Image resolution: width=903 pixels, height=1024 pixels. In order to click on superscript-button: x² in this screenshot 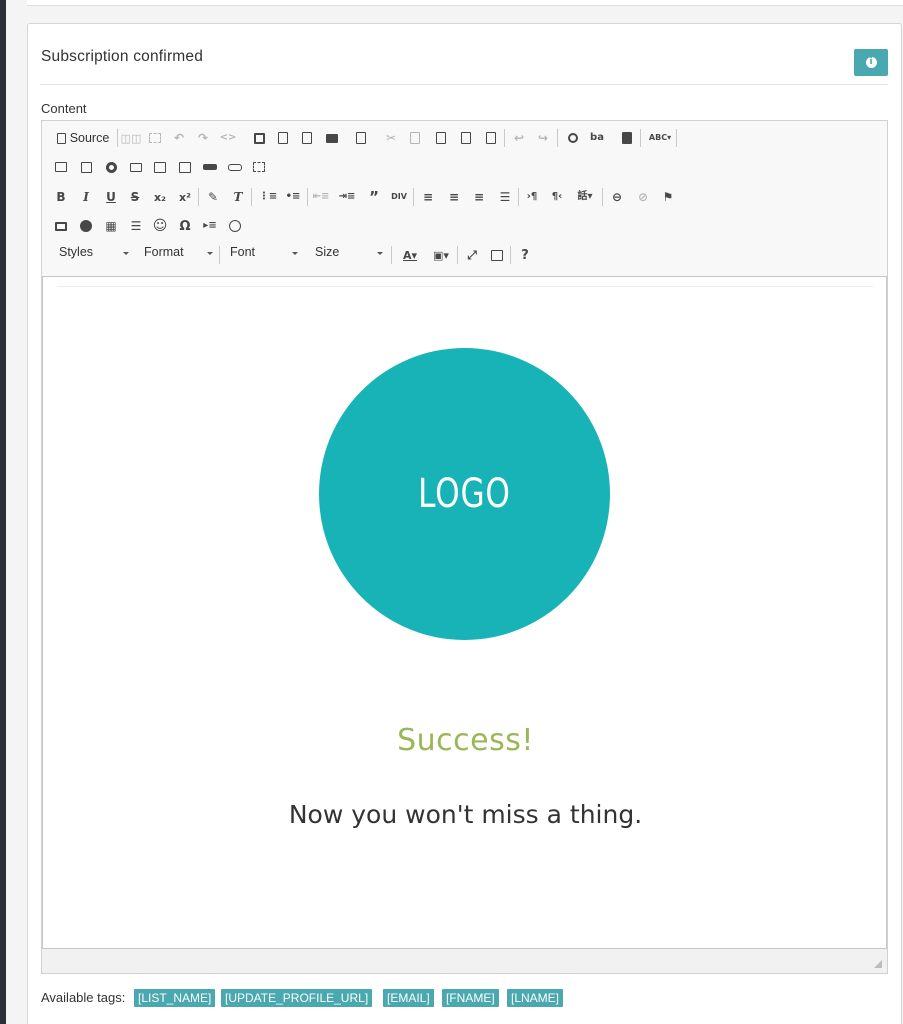, I will do `click(185, 197)`.